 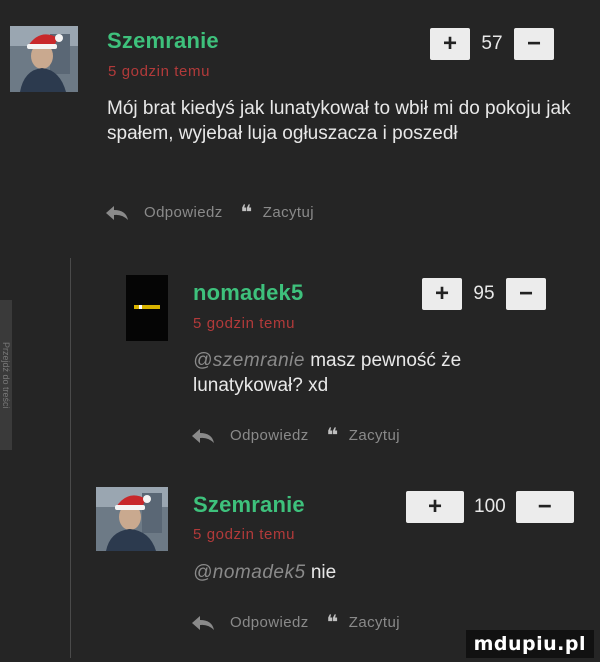 I want to click on score: 57, so click(x=492, y=43).